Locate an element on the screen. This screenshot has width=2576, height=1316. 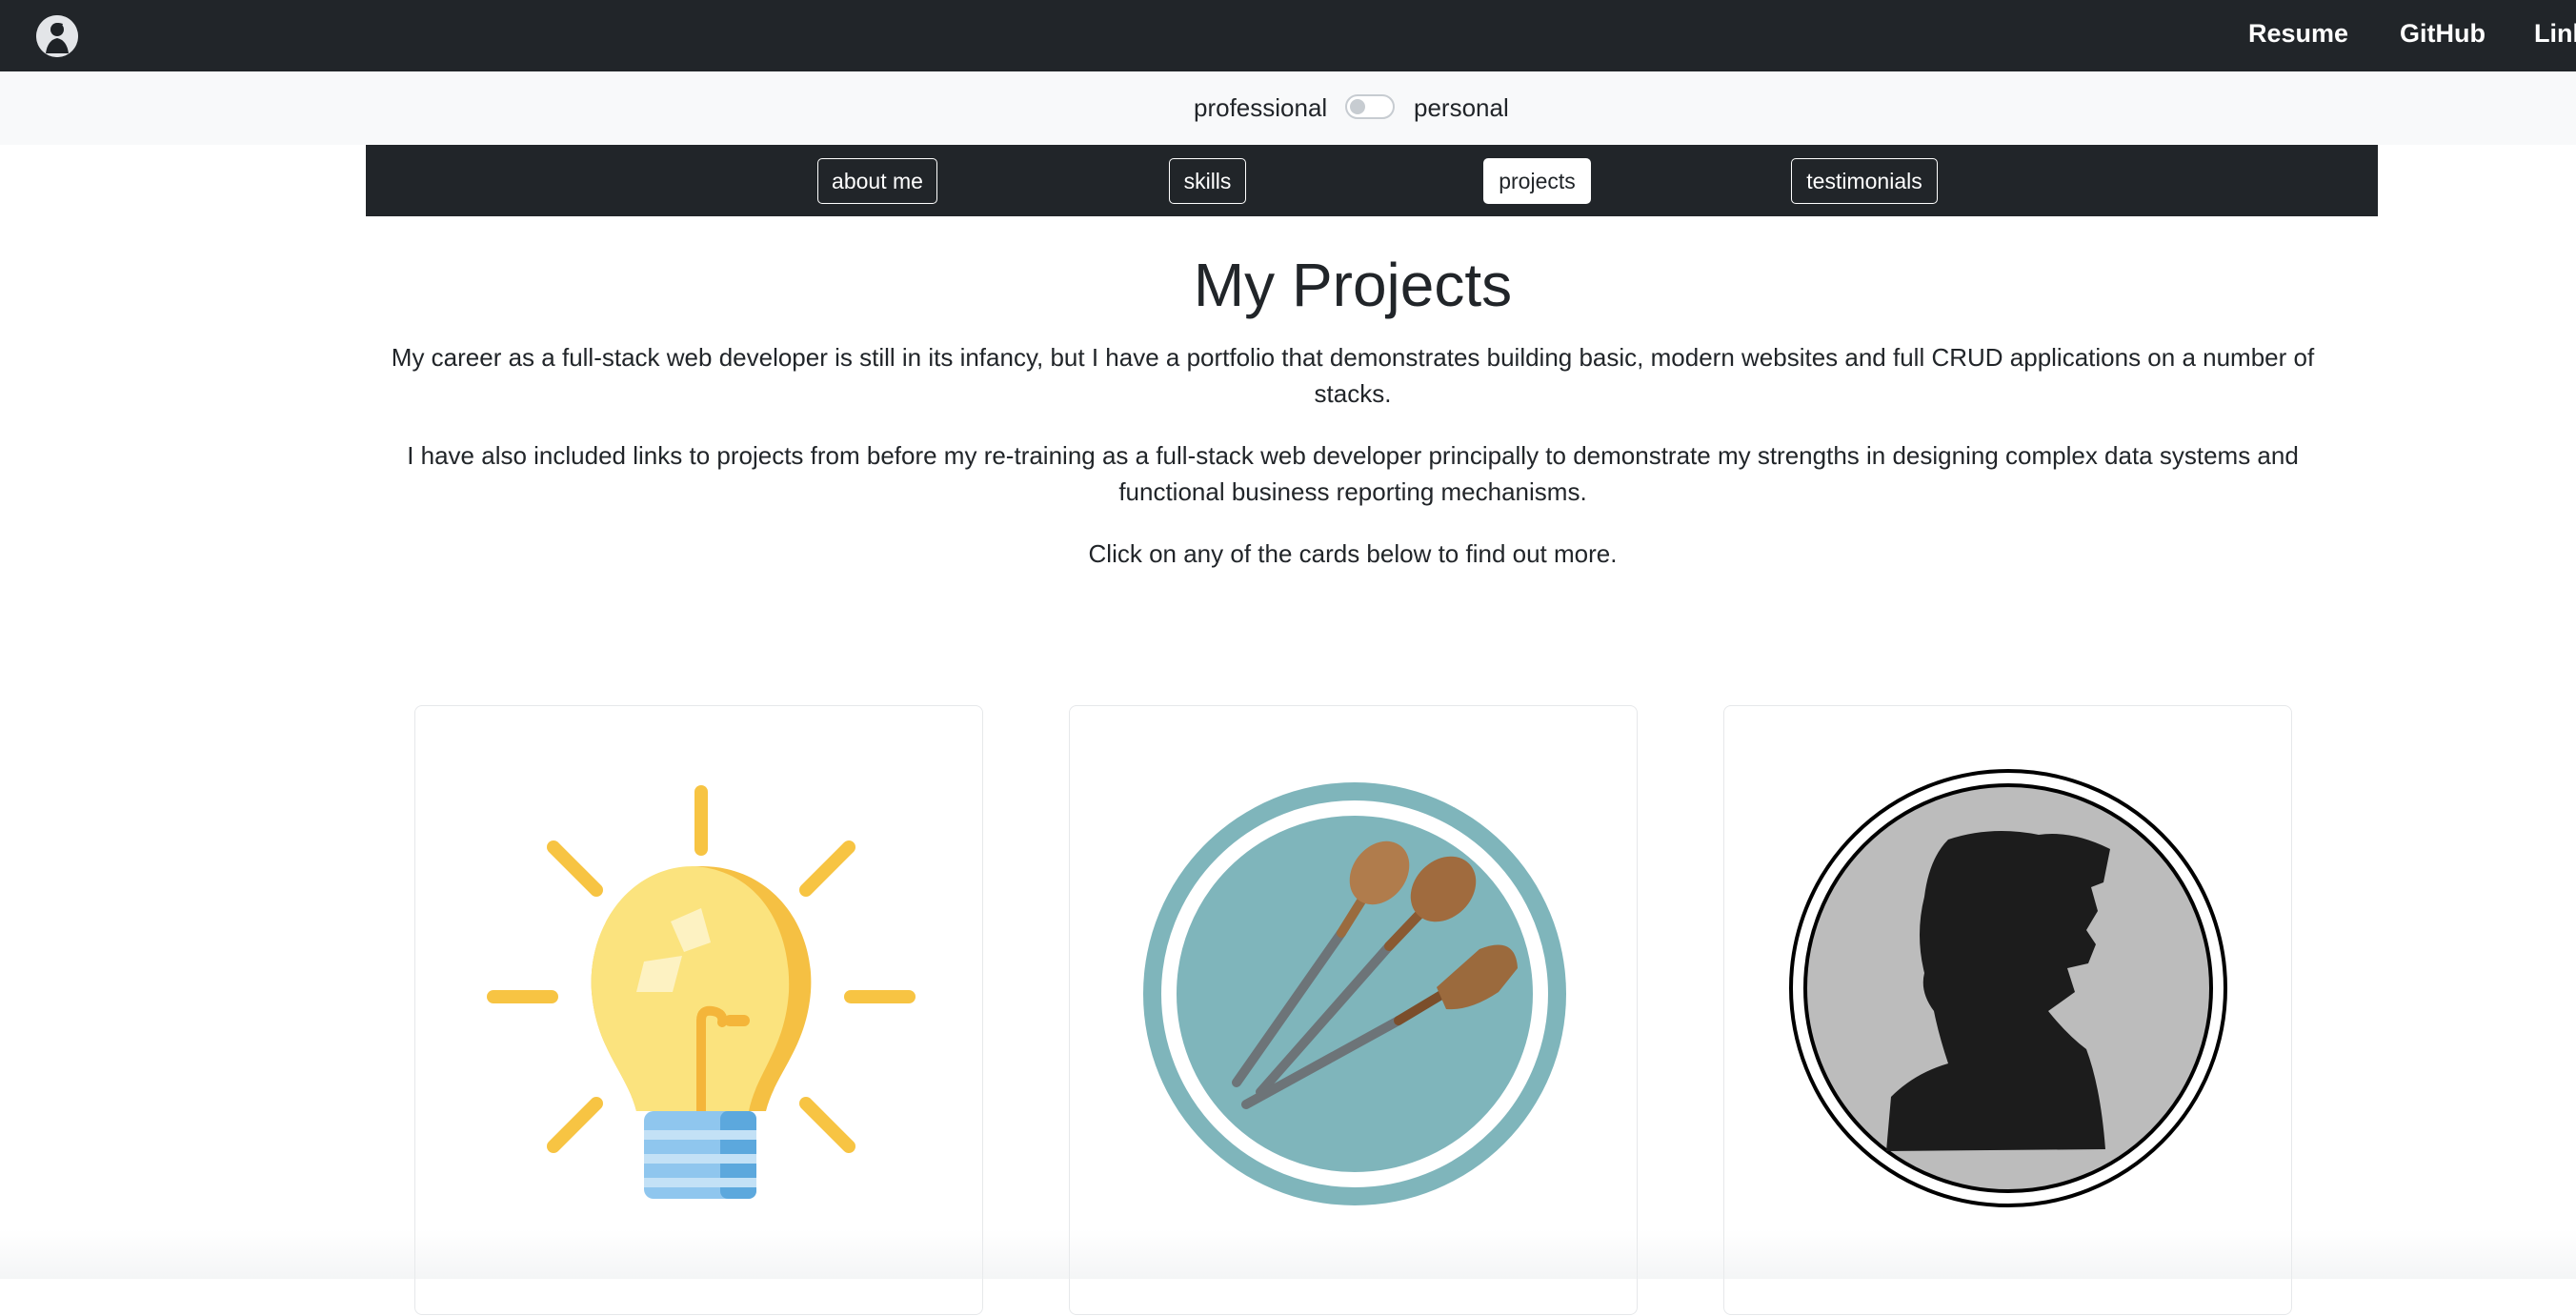
nav-link-linkedin: LinkedIn is located at coordinates (2555, 34).